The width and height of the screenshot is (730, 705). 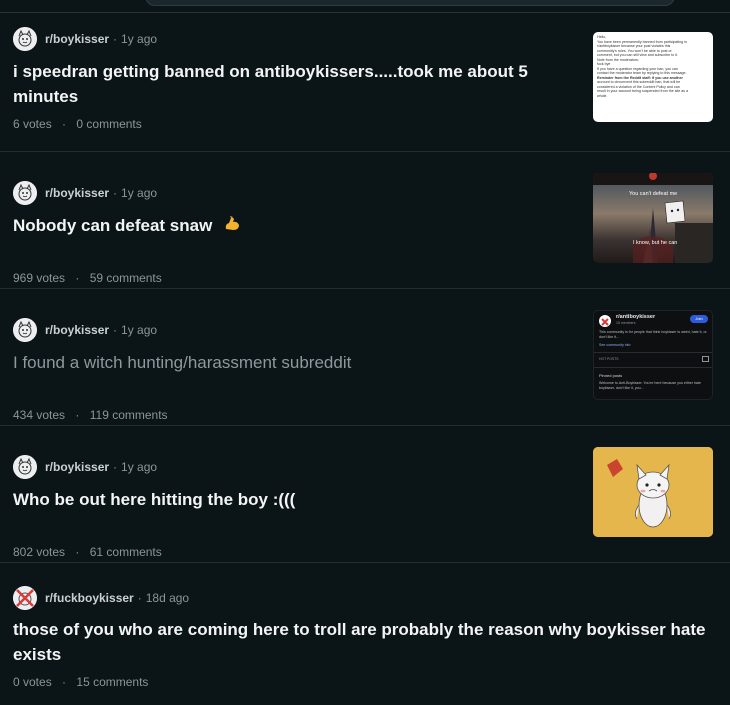 I want to click on comment-count: 59 comments, so click(x=126, y=278).